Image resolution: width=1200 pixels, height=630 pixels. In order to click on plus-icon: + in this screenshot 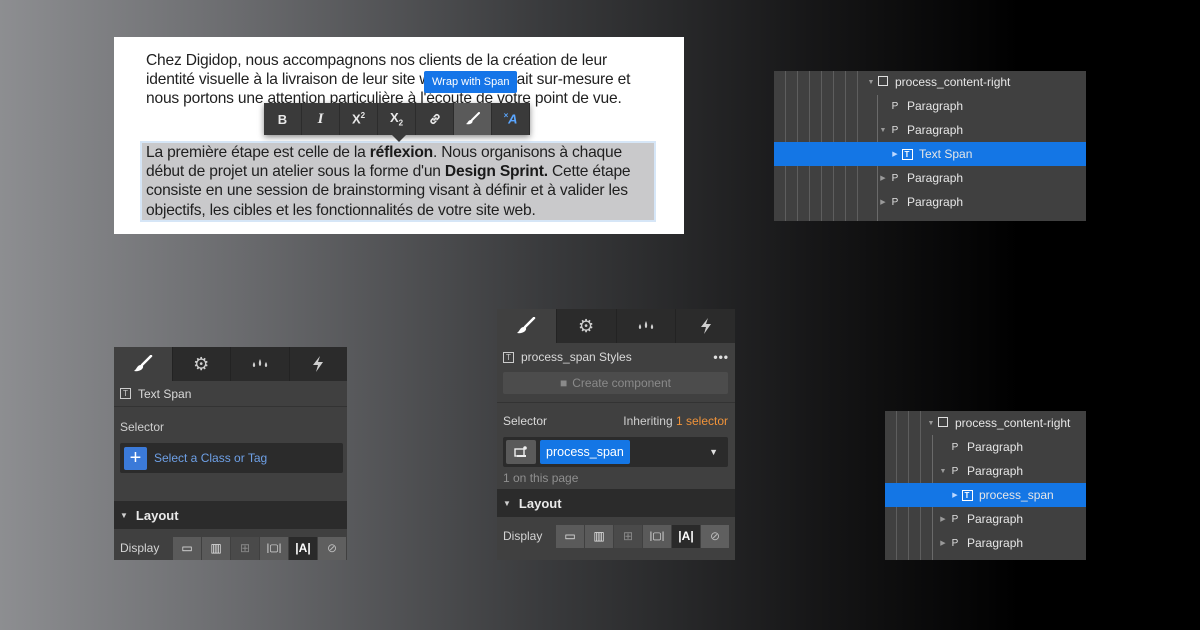, I will do `click(135, 458)`.